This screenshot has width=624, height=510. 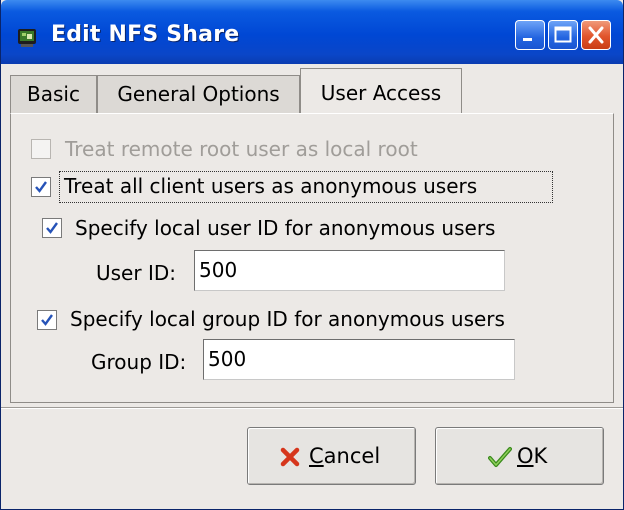 I want to click on tab-user-access: User Access, so click(x=381, y=91).